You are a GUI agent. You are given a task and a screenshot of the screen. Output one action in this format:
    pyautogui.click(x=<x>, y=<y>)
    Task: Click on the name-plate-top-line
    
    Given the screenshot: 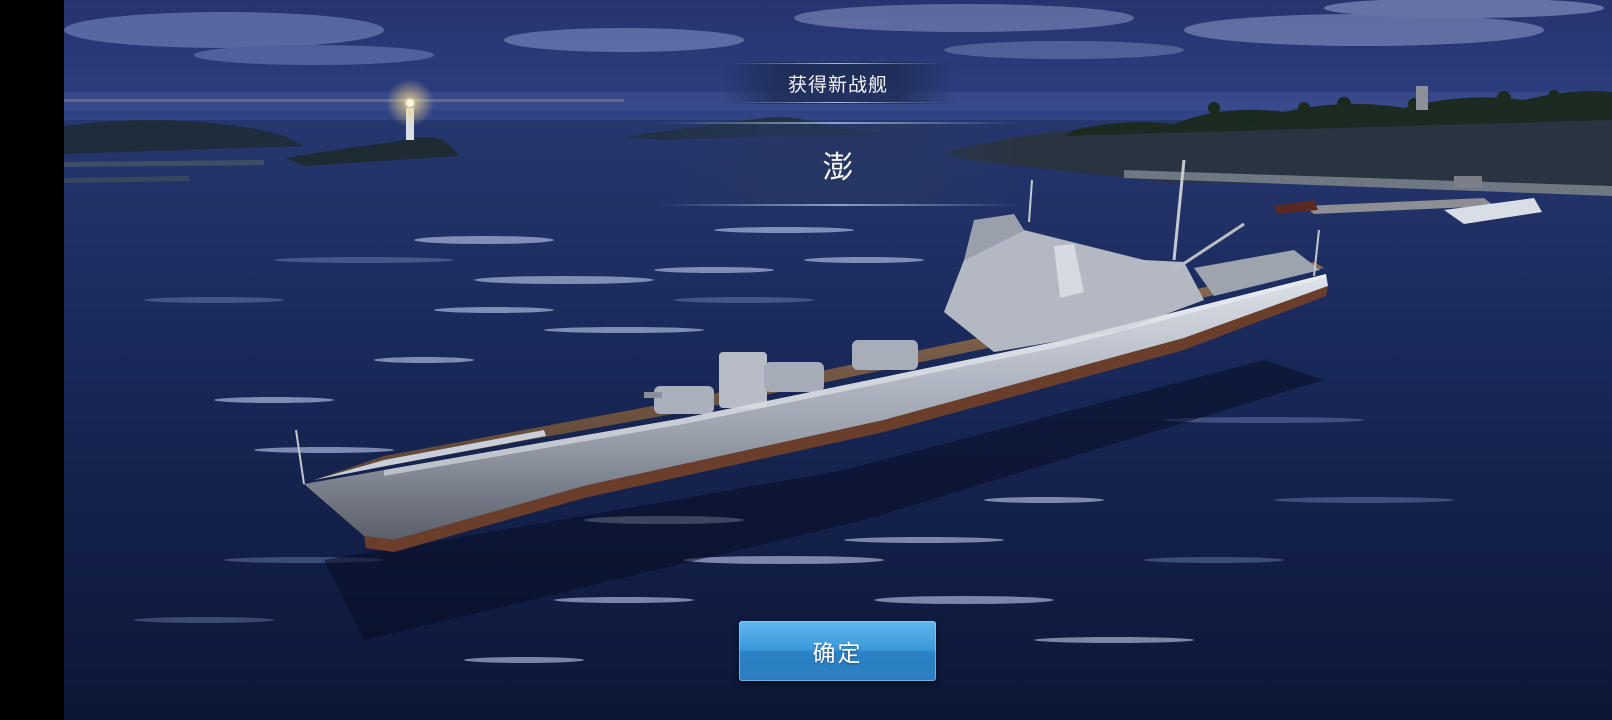 What is the action you would take?
    pyautogui.click(x=838, y=123)
    